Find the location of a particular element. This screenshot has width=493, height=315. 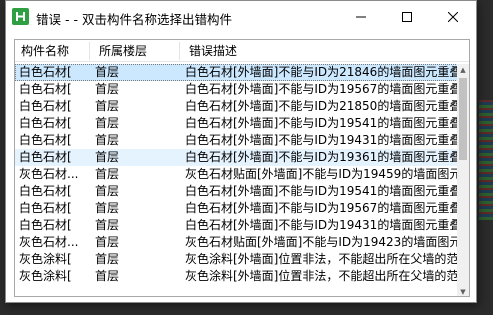

window-title: 错误 - - 双击构件名称选择出错构件 is located at coordinates (134, 19).